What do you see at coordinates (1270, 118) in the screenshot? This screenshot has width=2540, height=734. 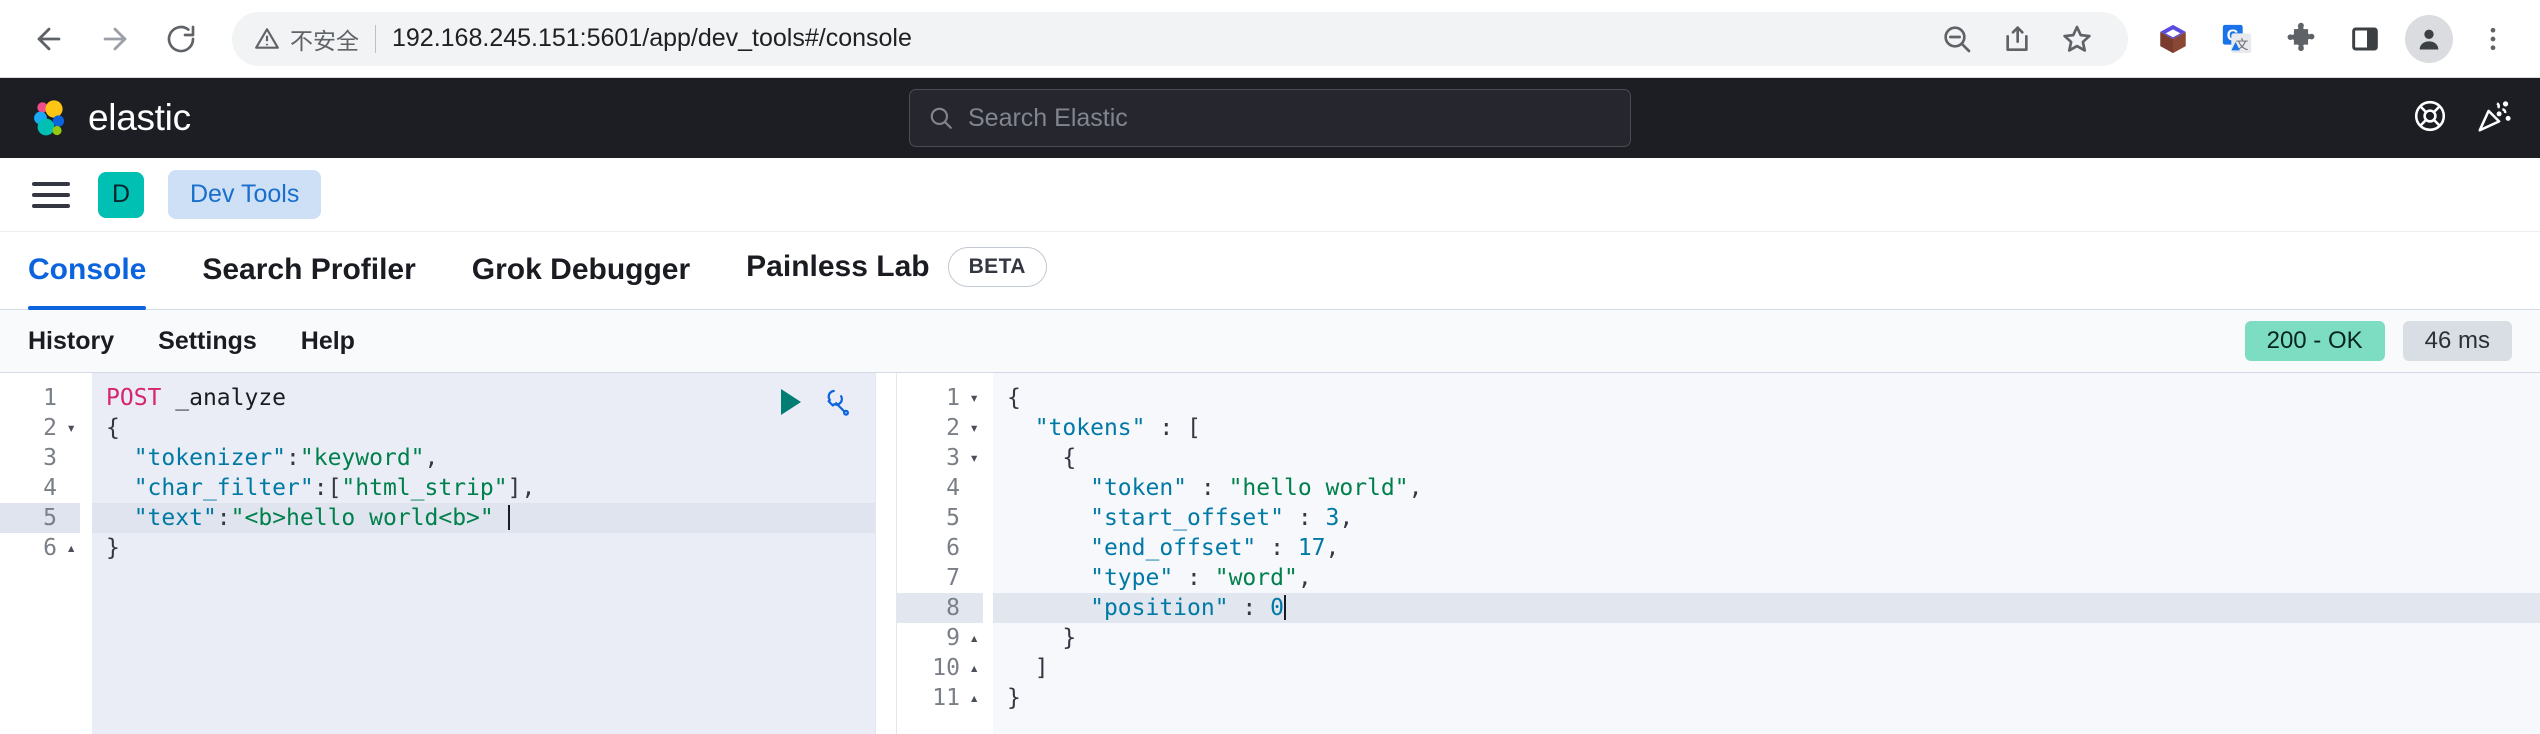 I see `global-search-input: Search Elastic` at bounding box center [1270, 118].